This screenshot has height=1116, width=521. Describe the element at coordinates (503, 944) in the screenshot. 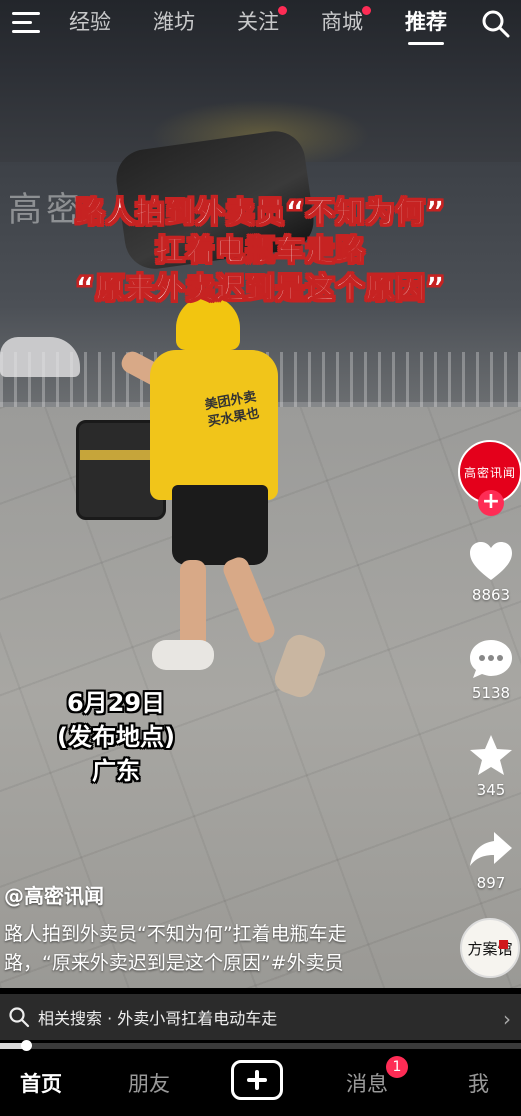

I see `seal-mark` at that location.